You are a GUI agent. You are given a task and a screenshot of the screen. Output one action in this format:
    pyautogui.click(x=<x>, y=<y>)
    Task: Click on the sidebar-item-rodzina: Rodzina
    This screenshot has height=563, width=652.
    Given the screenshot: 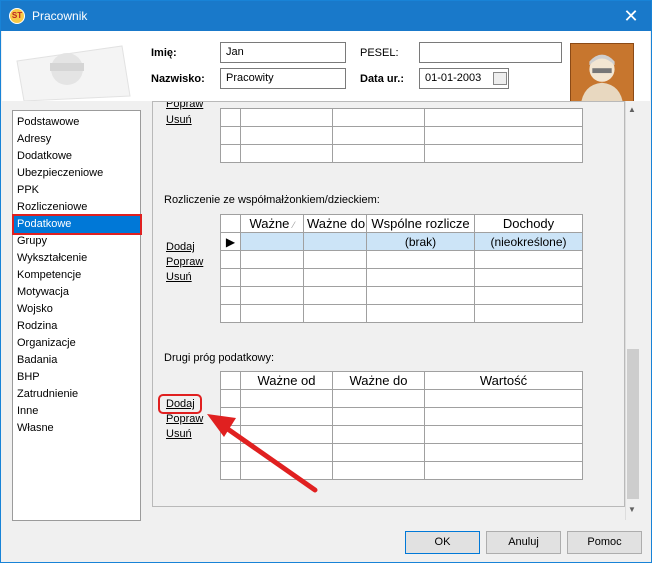 What is the action you would take?
    pyautogui.click(x=77, y=326)
    